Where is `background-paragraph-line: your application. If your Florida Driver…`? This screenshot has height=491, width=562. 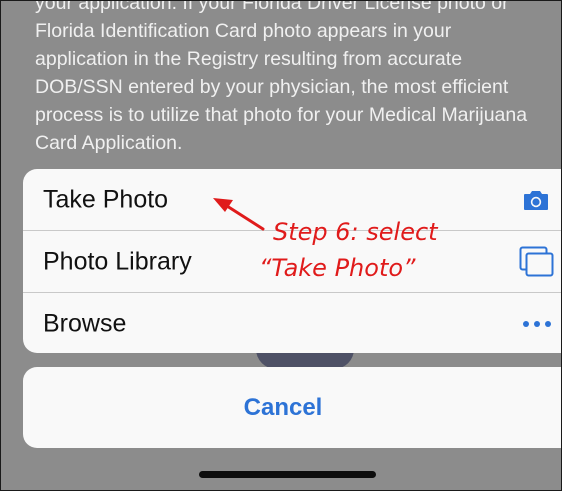
background-paragraph-line: your application. If your Florida Driver… is located at coordinates (272, 7).